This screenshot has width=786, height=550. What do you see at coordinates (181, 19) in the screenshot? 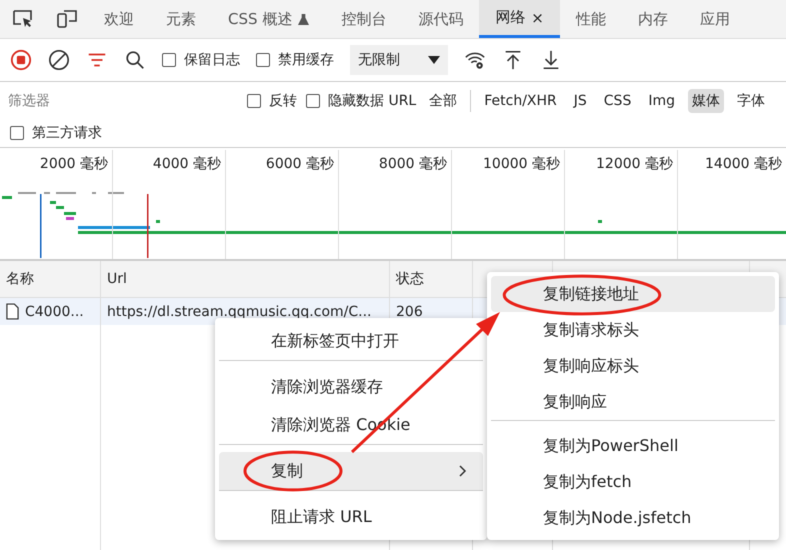
I see `tab: 元素` at bounding box center [181, 19].